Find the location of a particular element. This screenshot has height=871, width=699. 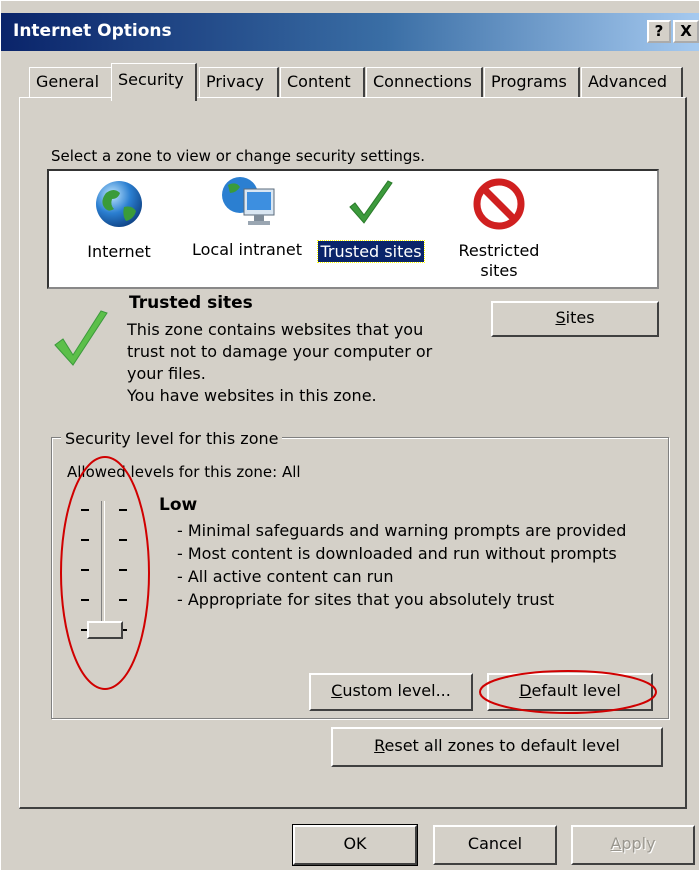

green-checkmark-icon is located at coordinates (371, 202).